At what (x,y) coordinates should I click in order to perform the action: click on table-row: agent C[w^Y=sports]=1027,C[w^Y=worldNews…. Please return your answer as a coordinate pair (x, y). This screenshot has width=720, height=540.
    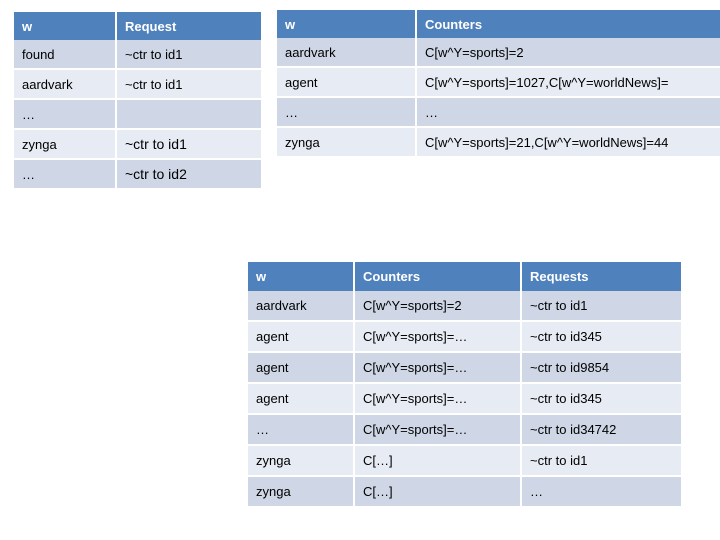
    Looking at the image, I should click on (498, 83).